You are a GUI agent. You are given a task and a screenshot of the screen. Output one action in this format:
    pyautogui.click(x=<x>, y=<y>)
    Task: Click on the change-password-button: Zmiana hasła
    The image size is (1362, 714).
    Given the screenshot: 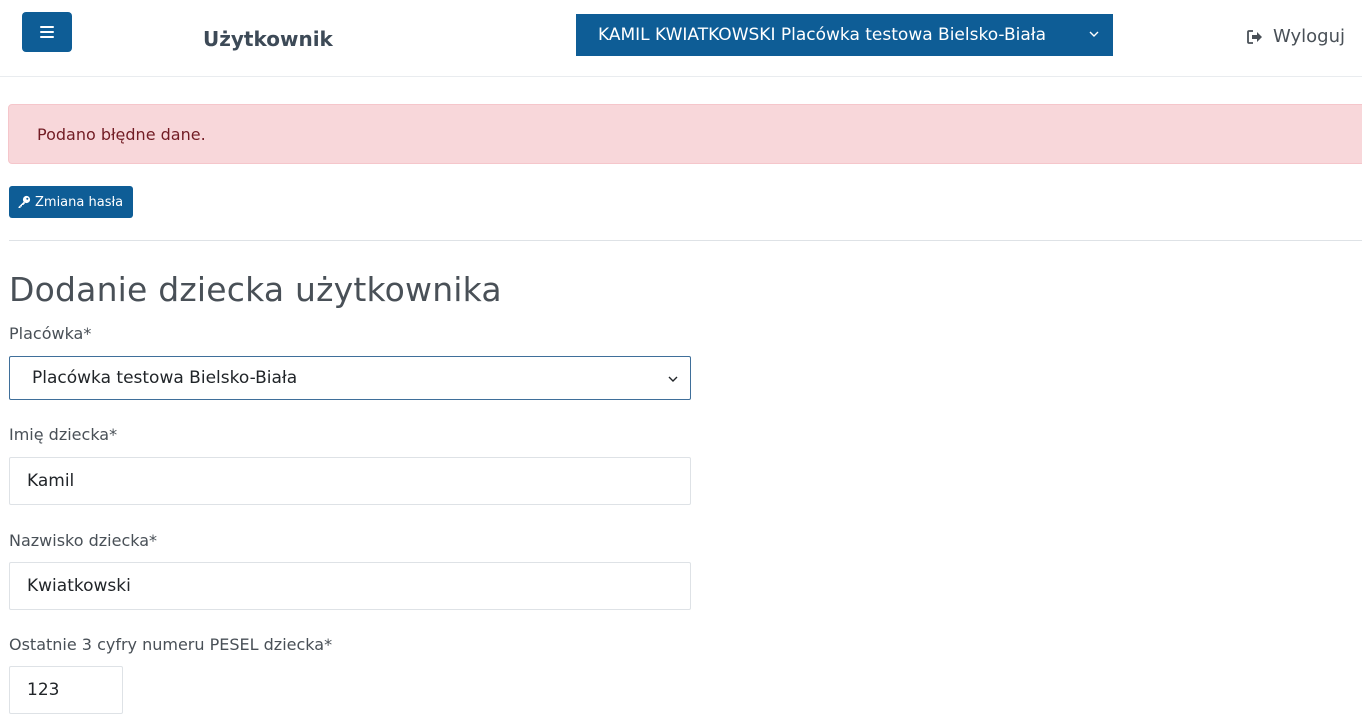 What is the action you would take?
    pyautogui.click(x=71, y=202)
    